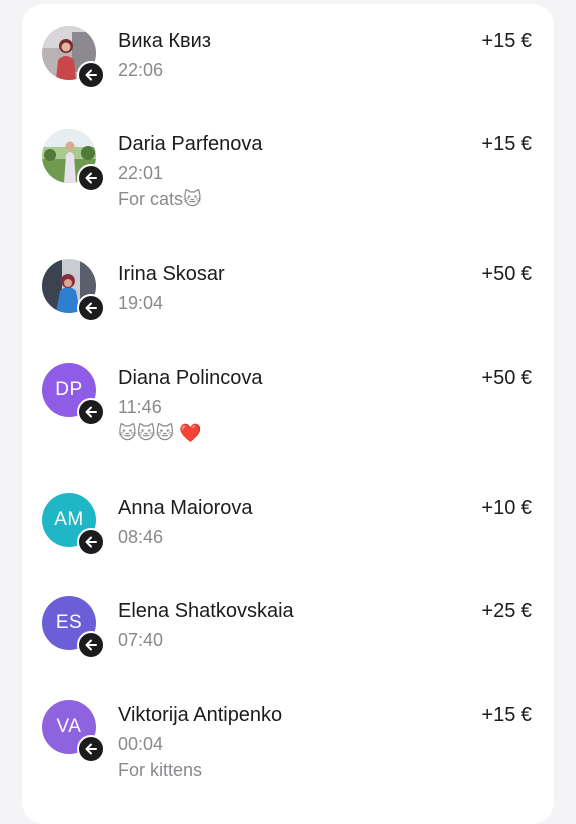 Image resolution: width=576 pixels, height=824 pixels. What do you see at coordinates (73, 524) in the screenshot?
I see `avatar: AM` at bounding box center [73, 524].